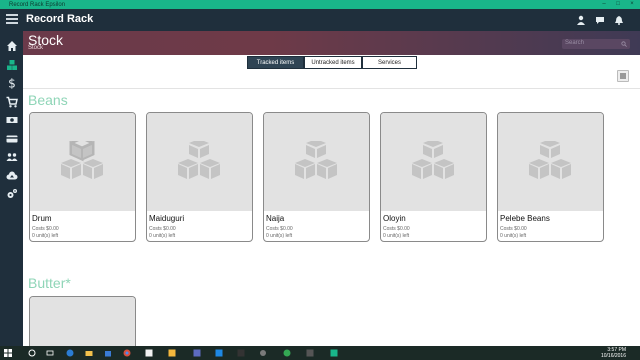 The height and width of the screenshot is (360, 640). What do you see at coordinates (600, 20) in the screenshot?
I see `chat-icon` at bounding box center [600, 20].